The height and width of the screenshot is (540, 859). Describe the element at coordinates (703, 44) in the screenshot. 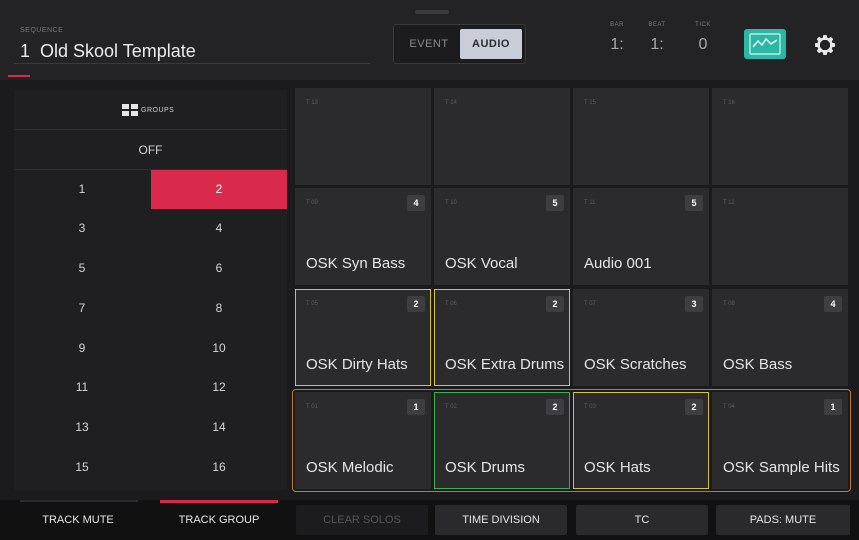

I see `tick-value: 0` at that location.